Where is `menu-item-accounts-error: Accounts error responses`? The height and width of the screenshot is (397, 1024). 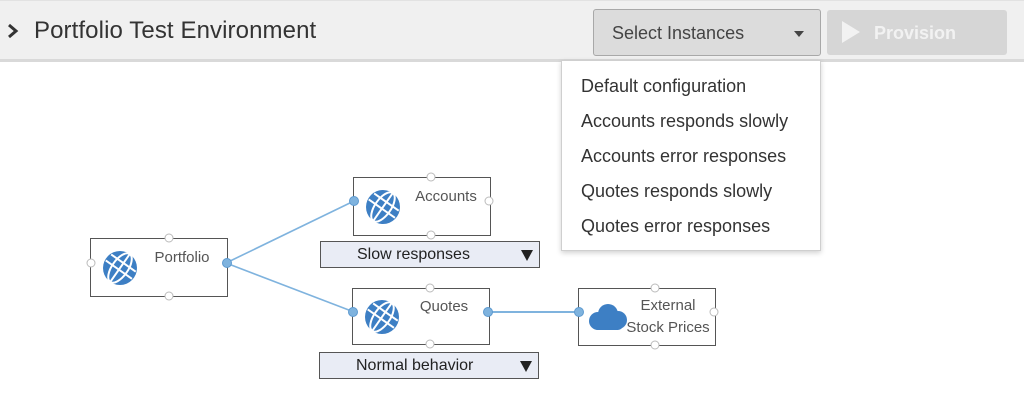
menu-item-accounts-error: Accounts error responses is located at coordinates (683, 156).